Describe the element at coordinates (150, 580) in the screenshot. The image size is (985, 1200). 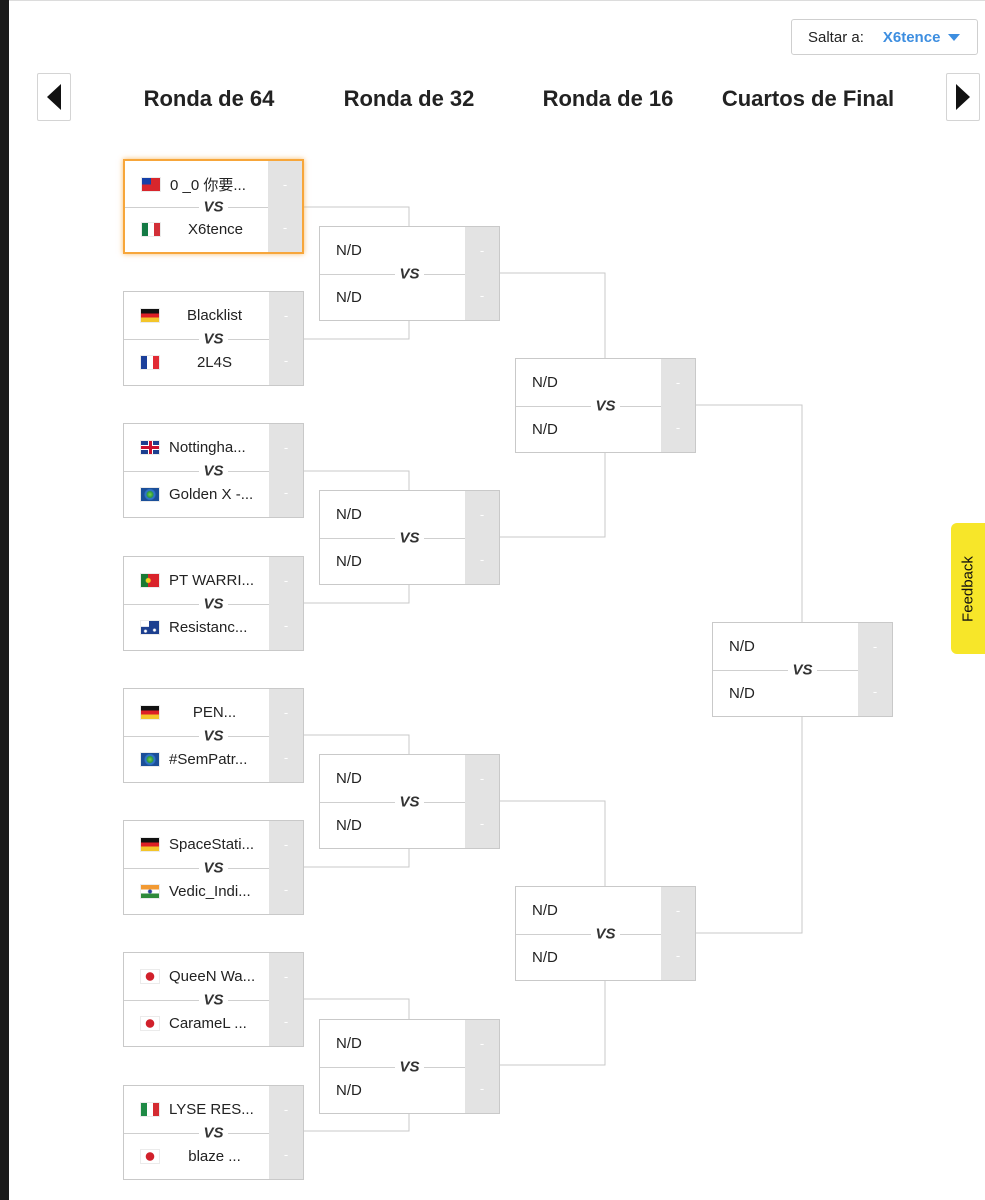
I see `flag-portugal-icon` at that location.